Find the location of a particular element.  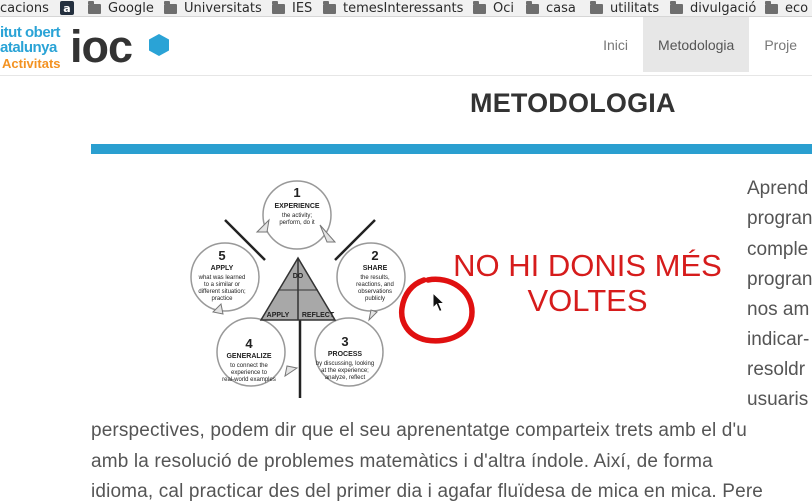

title-divider is located at coordinates (451, 149).